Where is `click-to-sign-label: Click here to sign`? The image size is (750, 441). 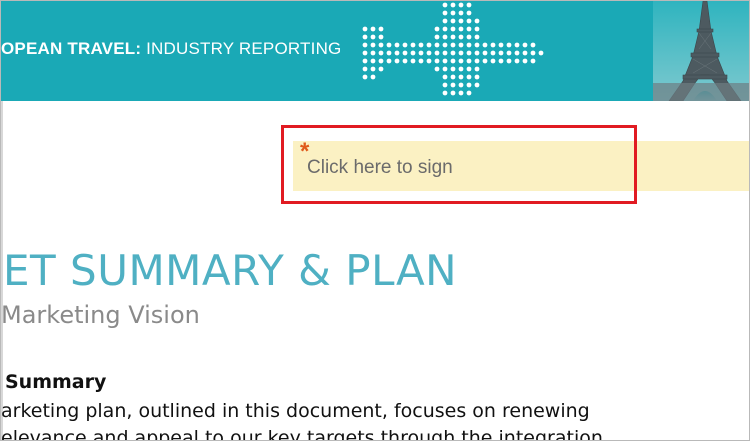
click-to-sign-label: Click here to sign is located at coordinates (380, 168).